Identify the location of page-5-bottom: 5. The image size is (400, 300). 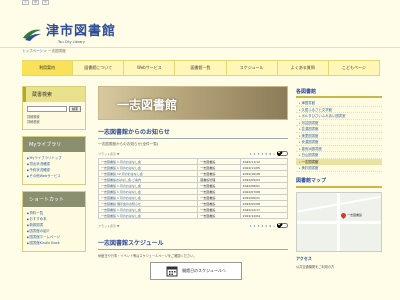
(266, 226).